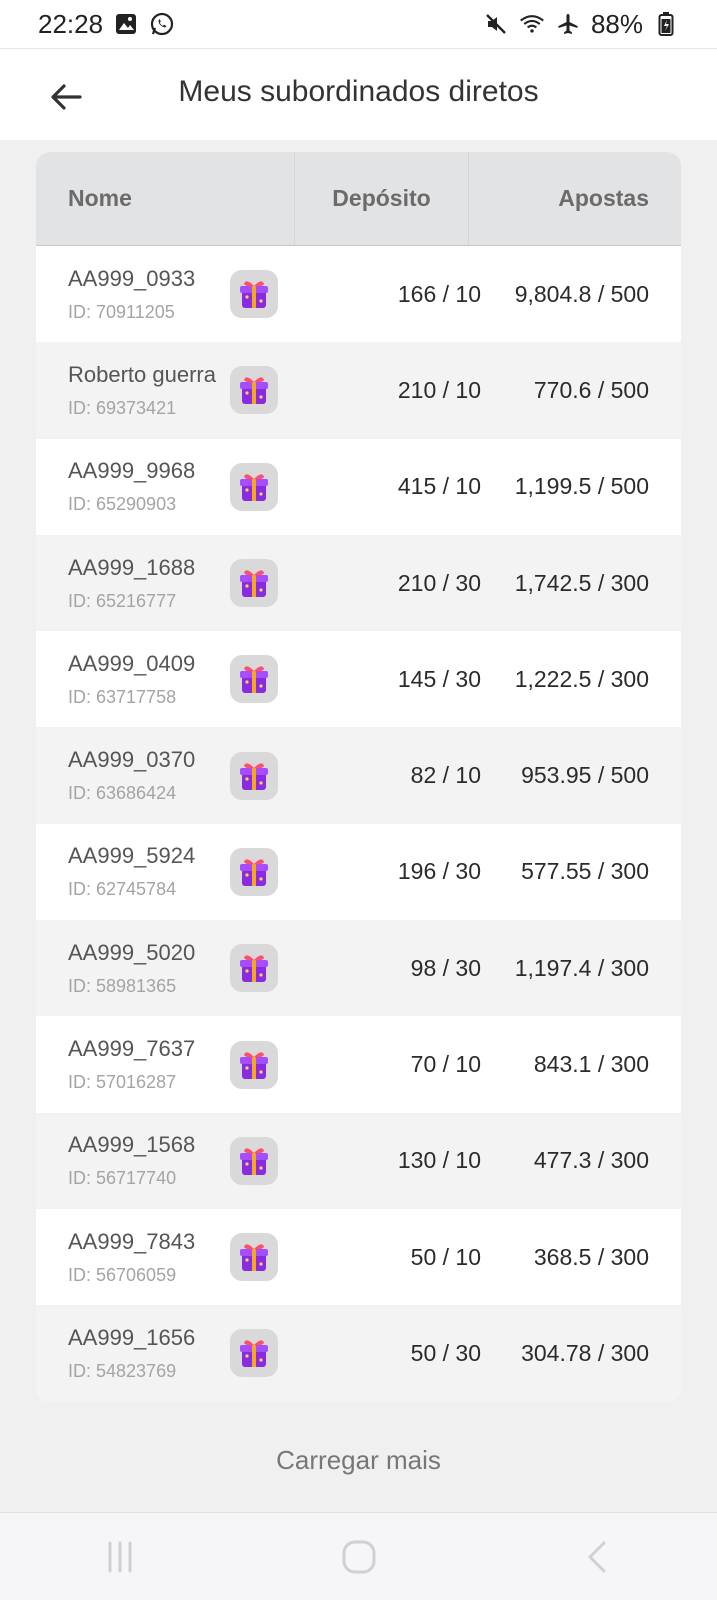 The width and height of the screenshot is (717, 1600). I want to click on user-cell: AA999_5924 ID: 62745784, so click(133, 871).